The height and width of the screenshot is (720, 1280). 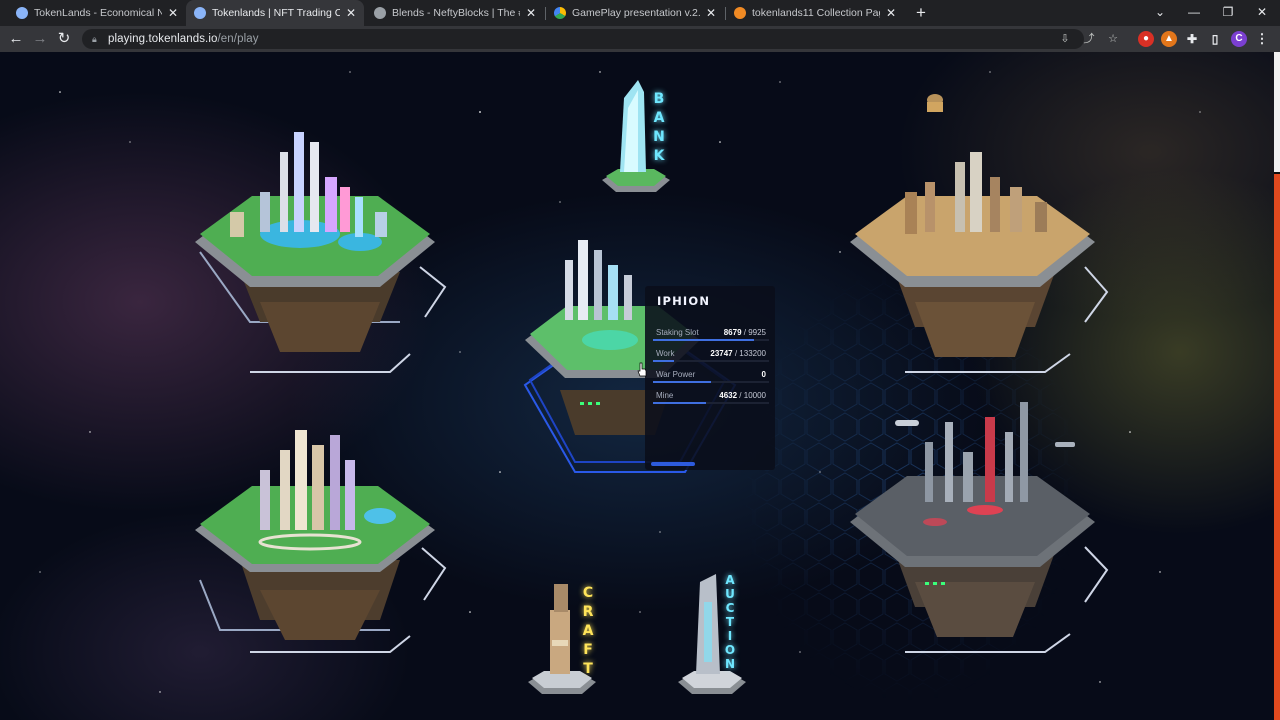 What do you see at coordinates (1228, 13) in the screenshot?
I see `restore-icon: ❐` at bounding box center [1228, 13].